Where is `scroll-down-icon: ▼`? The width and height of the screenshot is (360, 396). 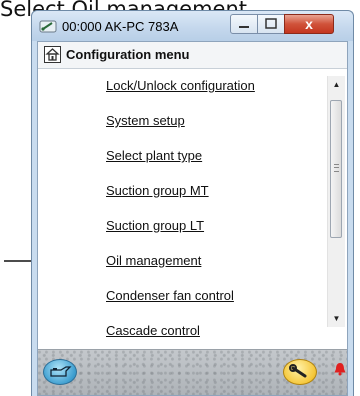 scroll-down-icon: ▼ is located at coordinates (336, 318).